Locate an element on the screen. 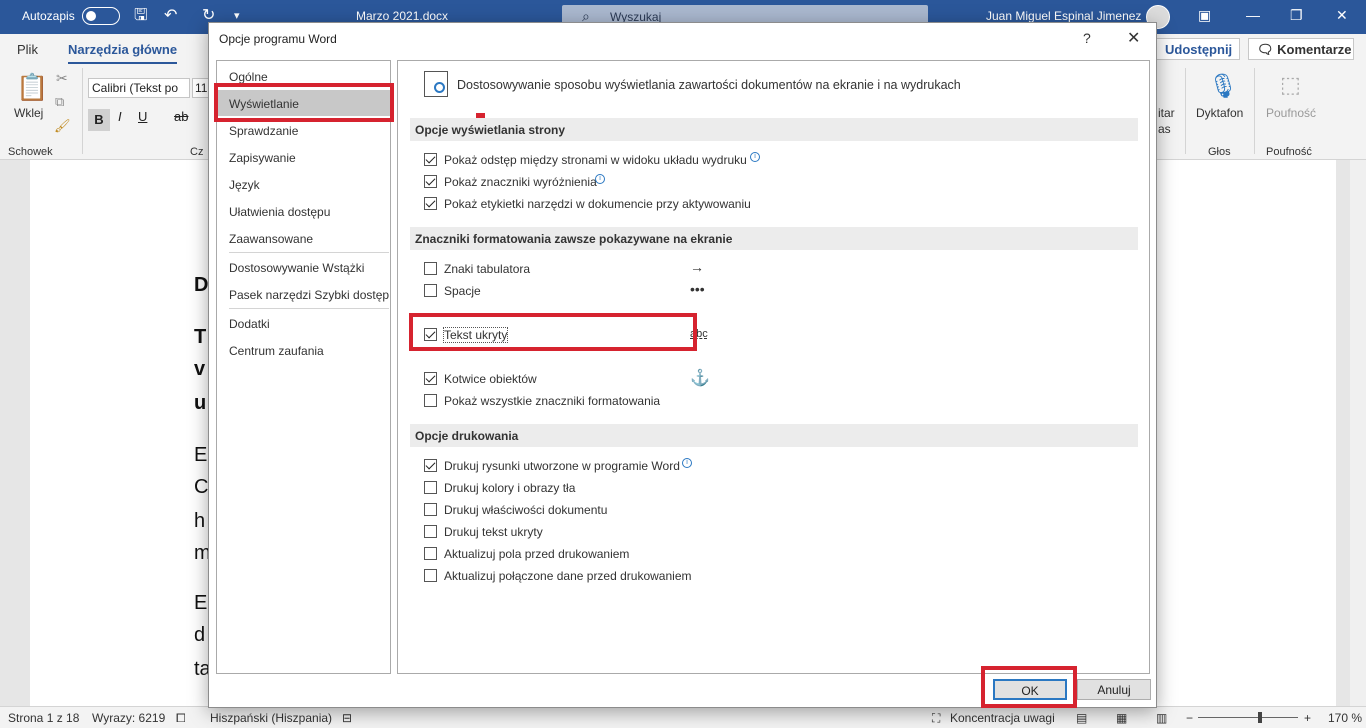 This screenshot has width=1366, height=728. nav-item-language: Język is located at coordinates (303, 184).